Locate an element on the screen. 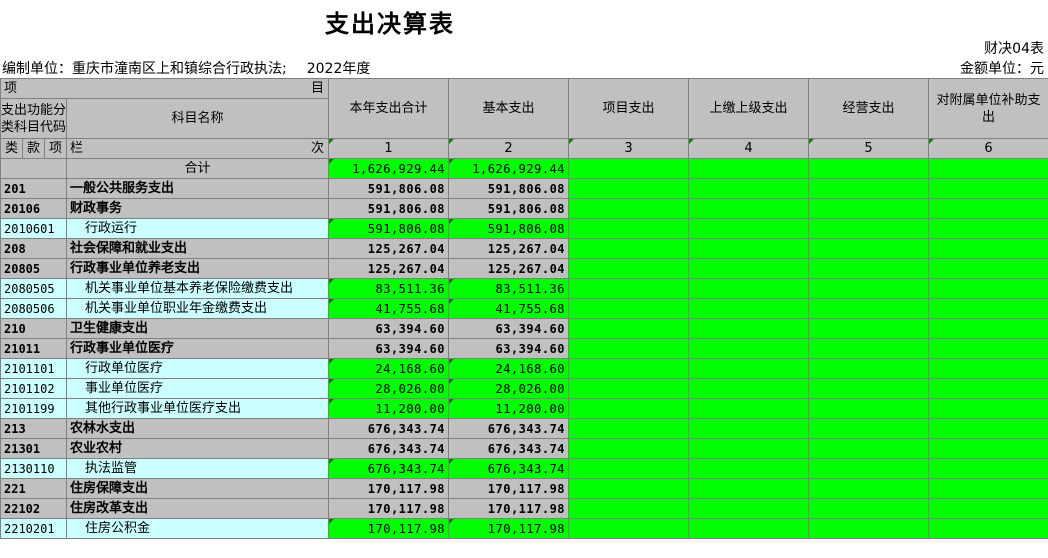 This screenshot has height=558, width=1048. kuan-label: 款 is located at coordinates (33, 148).